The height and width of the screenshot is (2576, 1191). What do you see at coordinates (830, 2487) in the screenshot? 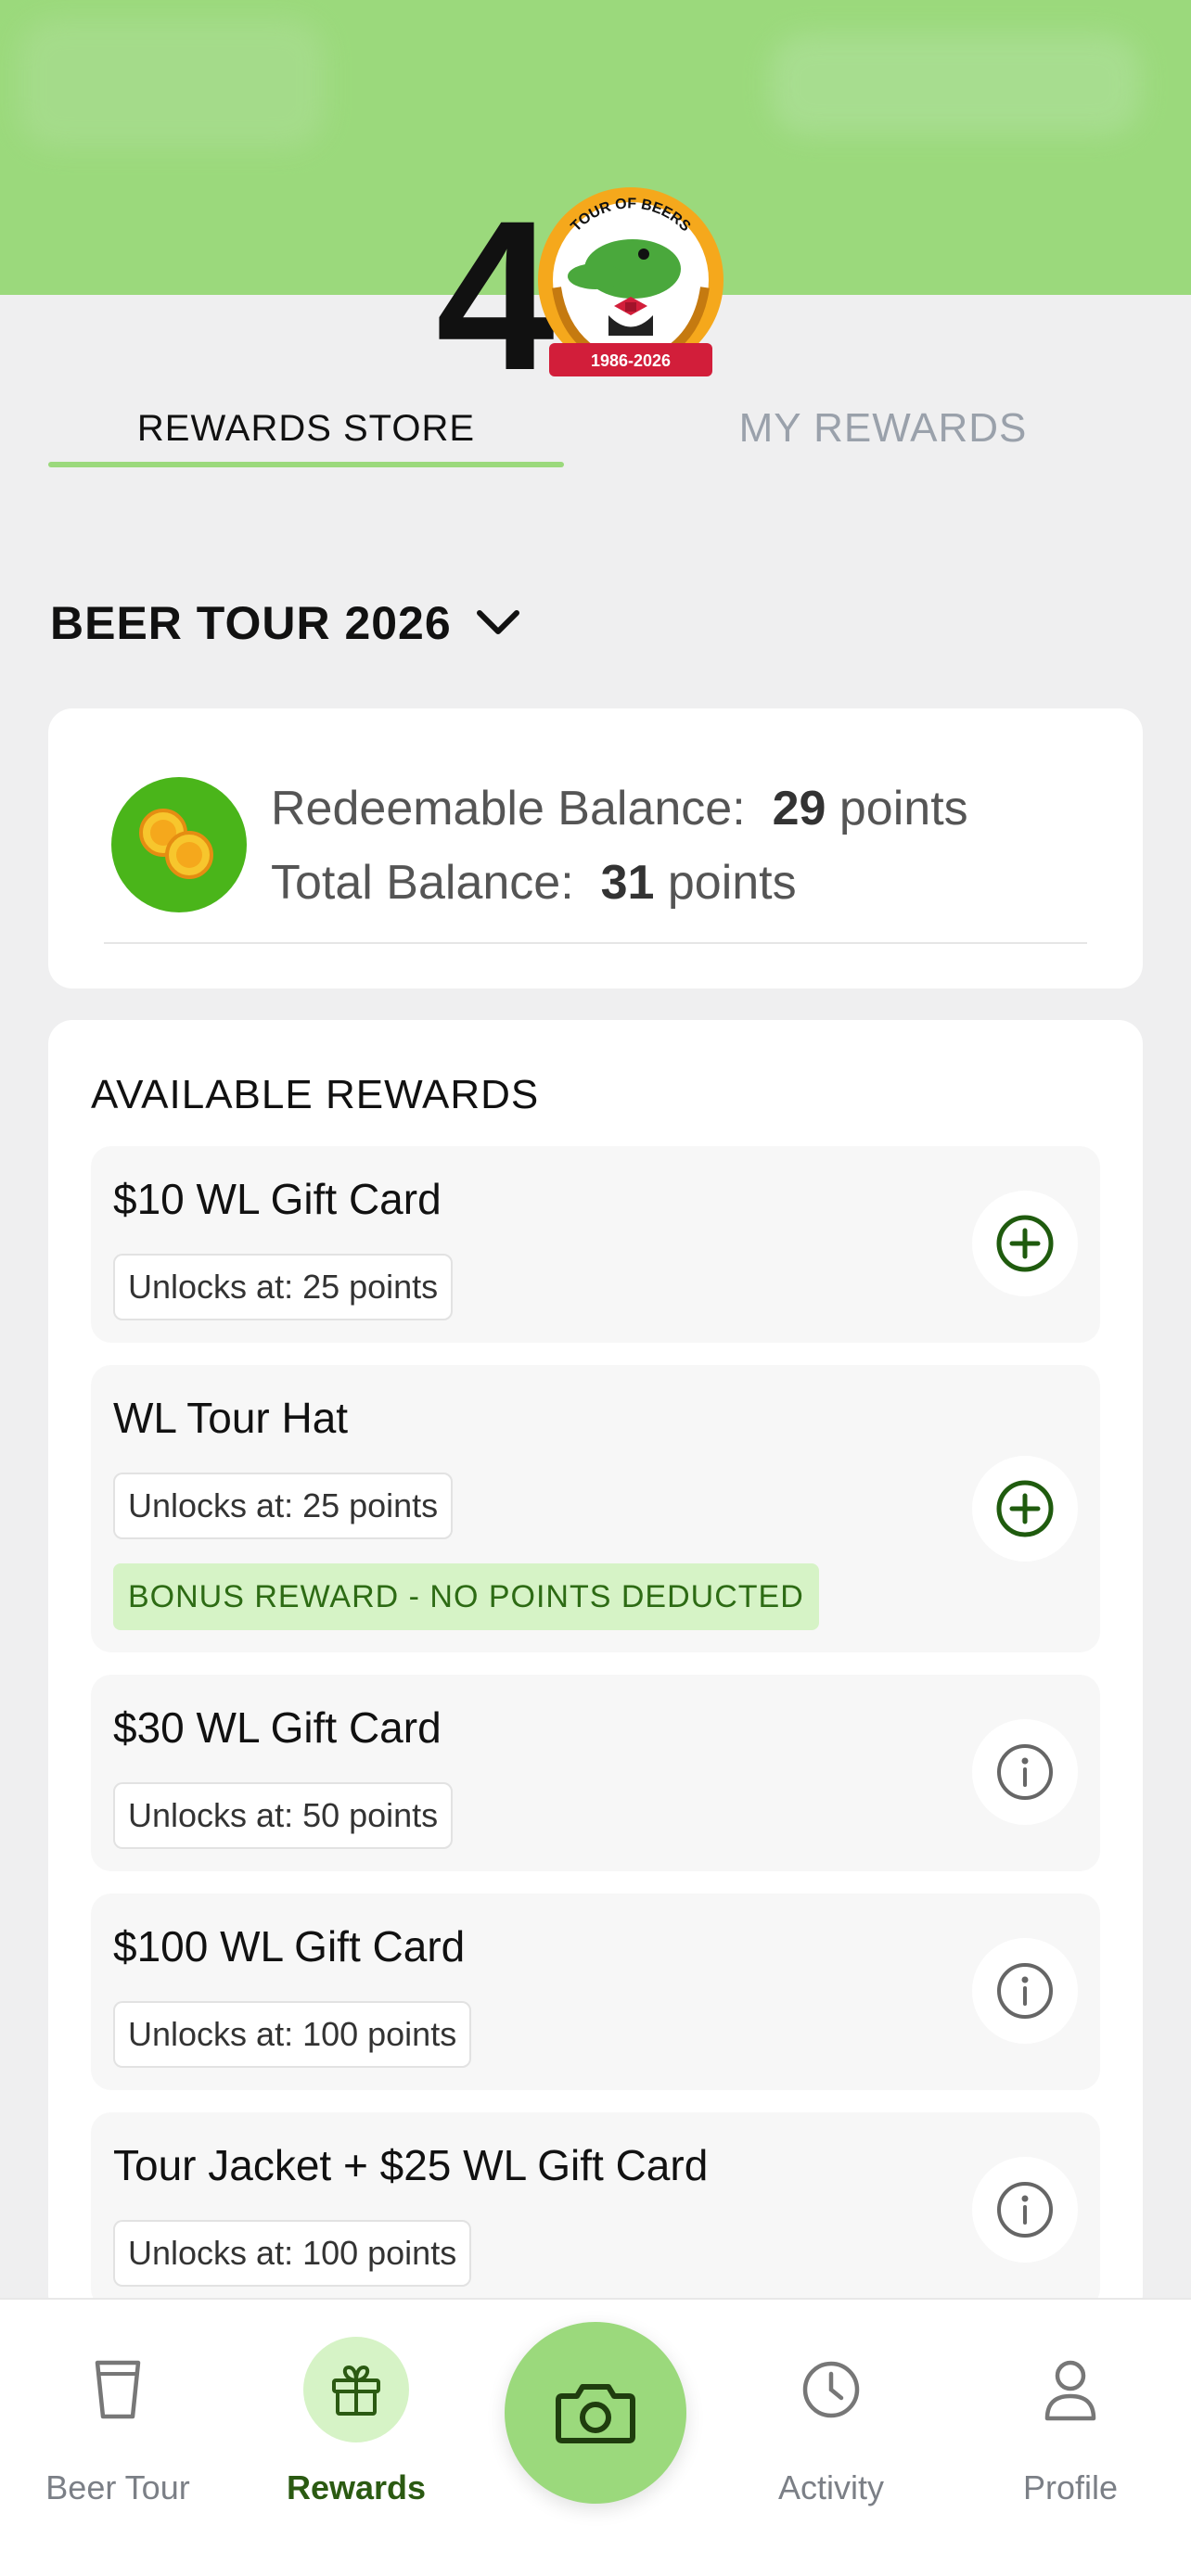
I see `nav-label: Activity` at bounding box center [830, 2487].